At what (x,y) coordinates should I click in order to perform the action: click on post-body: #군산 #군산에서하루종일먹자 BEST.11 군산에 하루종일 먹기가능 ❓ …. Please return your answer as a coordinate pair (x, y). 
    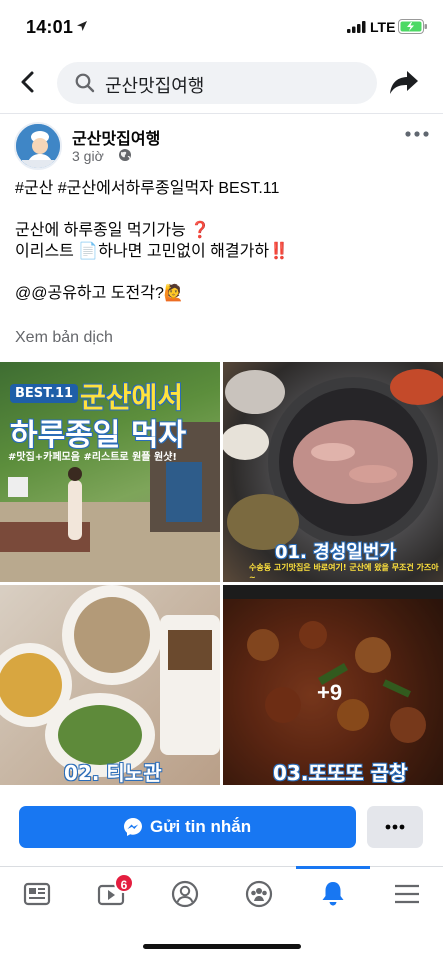
    Looking at the image, I should click on (225, 241).